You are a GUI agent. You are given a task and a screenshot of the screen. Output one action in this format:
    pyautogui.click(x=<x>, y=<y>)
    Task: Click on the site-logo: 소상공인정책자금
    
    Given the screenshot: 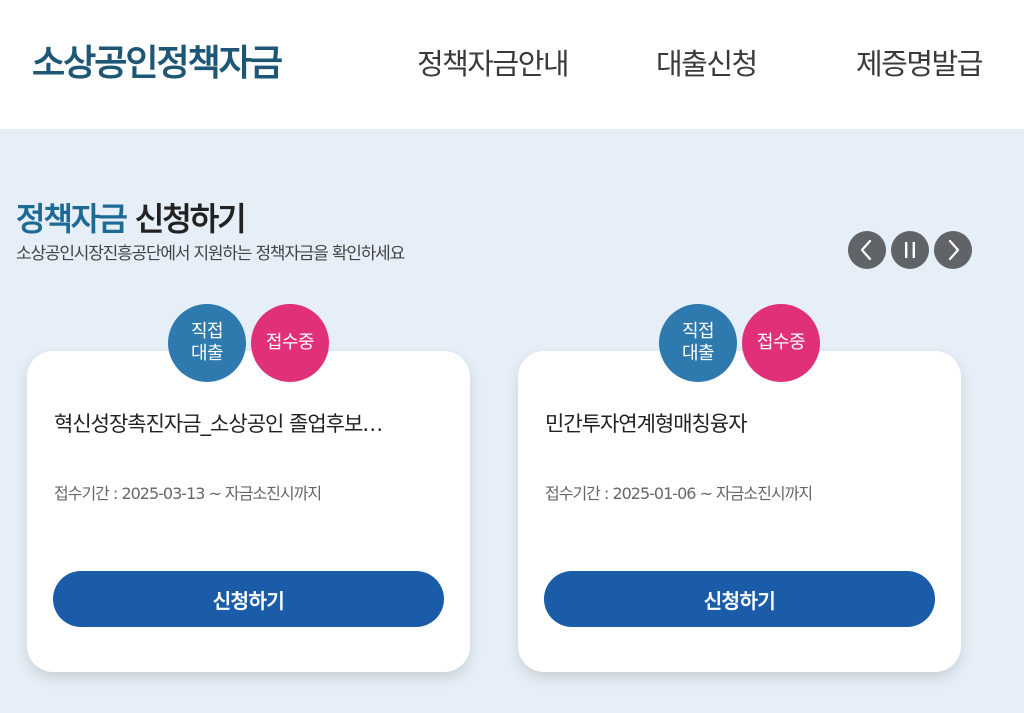 What is the action you would take?
    pyautogui.click(x=157, y=64)
    